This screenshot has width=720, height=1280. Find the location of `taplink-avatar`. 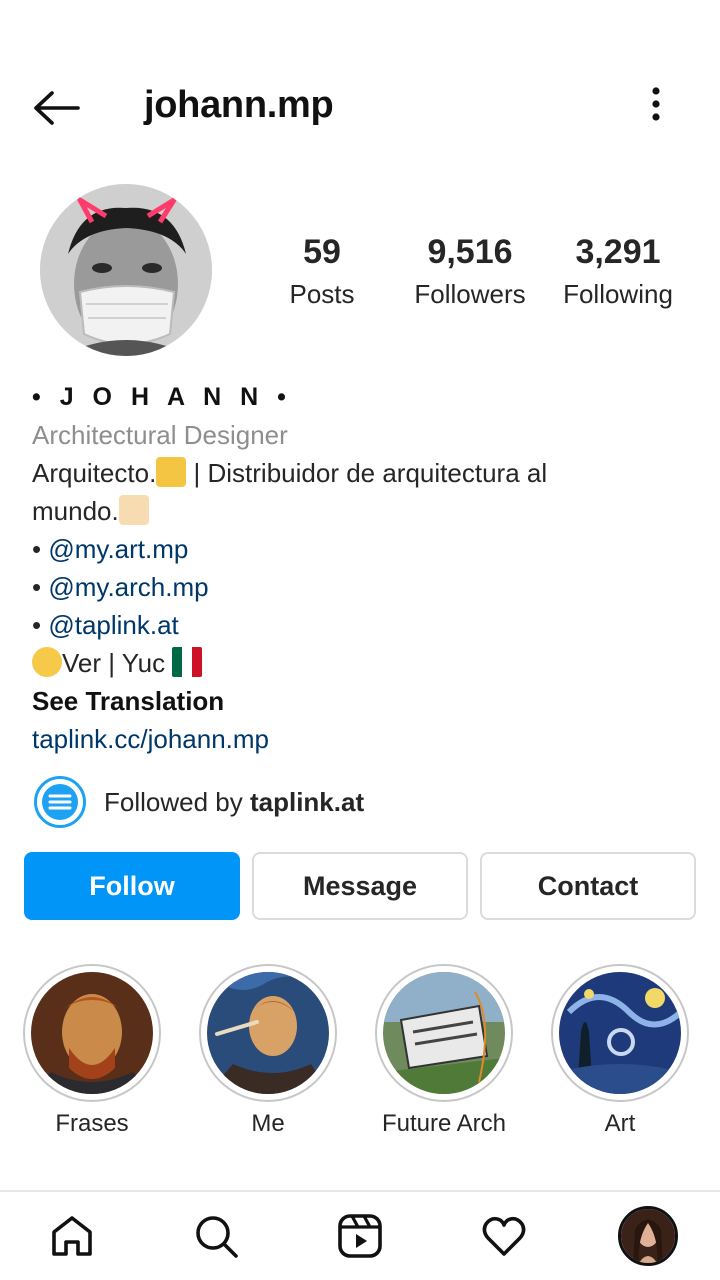

taplink-avatar is located at coordinates (60, 802).